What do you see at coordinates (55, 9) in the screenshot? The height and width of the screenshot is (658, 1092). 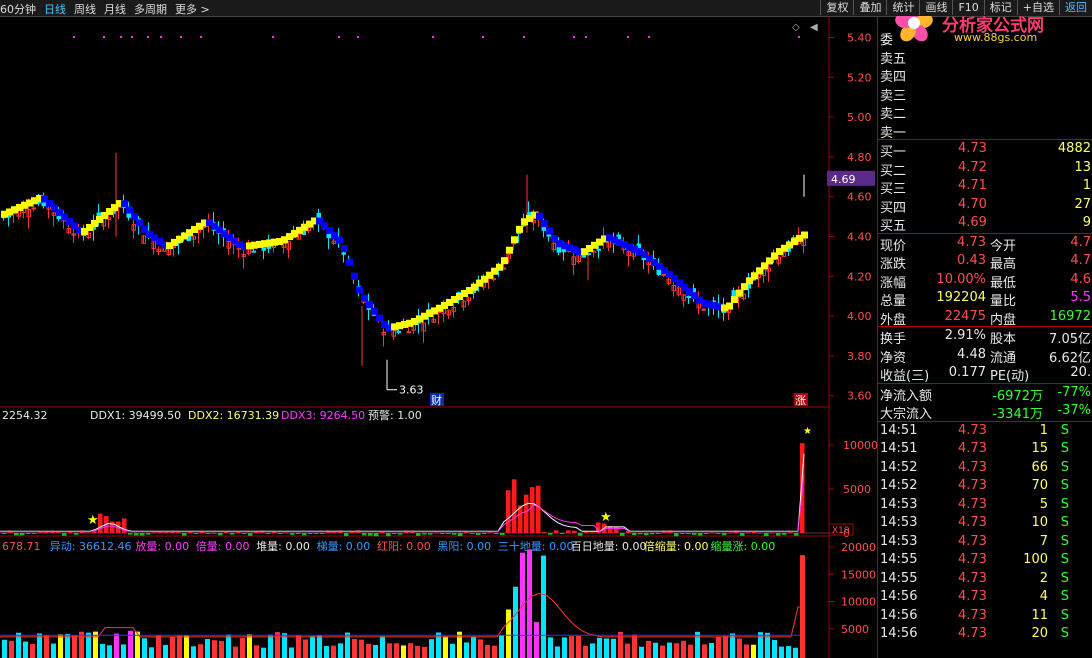 I see `tab-1: 日线` at bounding box center [55, 9].